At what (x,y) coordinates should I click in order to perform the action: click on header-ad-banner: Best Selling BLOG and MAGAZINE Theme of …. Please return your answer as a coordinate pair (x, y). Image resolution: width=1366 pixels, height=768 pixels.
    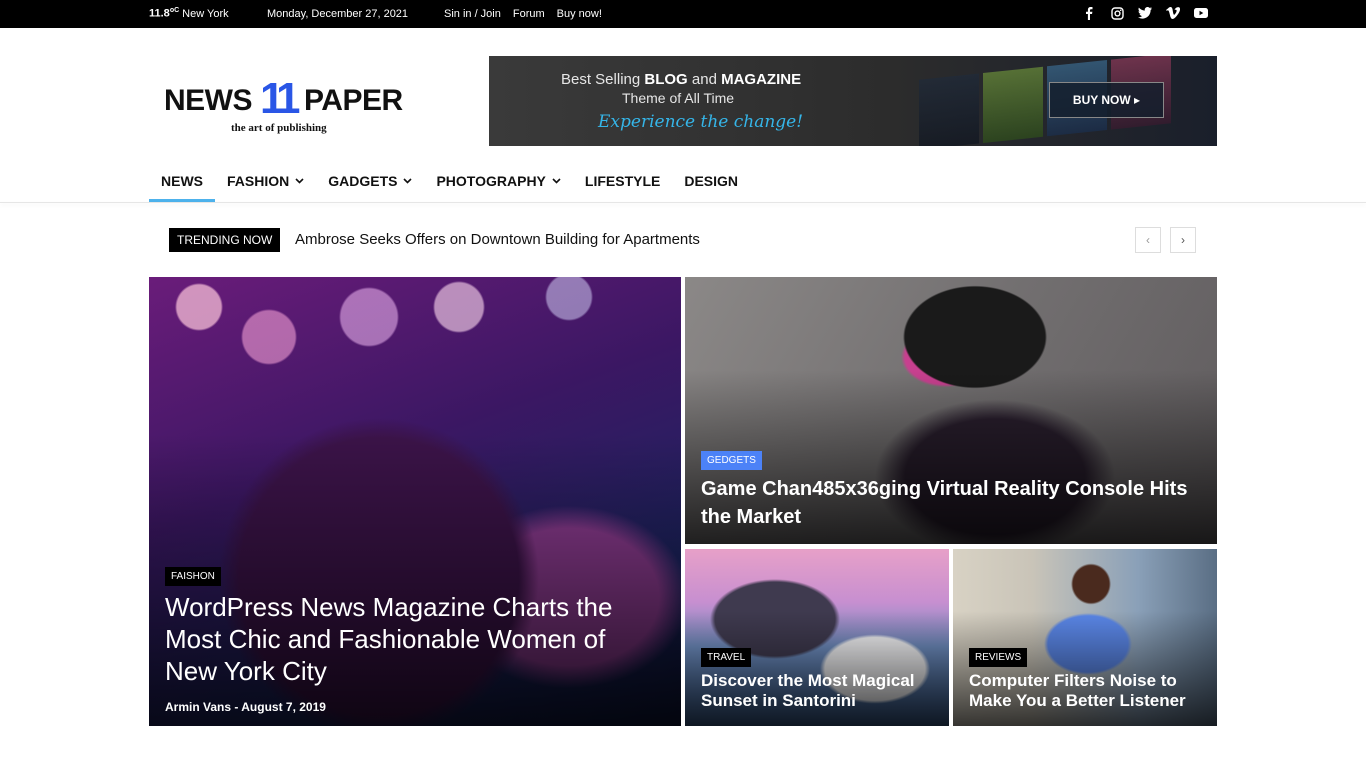
    Looking at the image, I should click on (853, 101).